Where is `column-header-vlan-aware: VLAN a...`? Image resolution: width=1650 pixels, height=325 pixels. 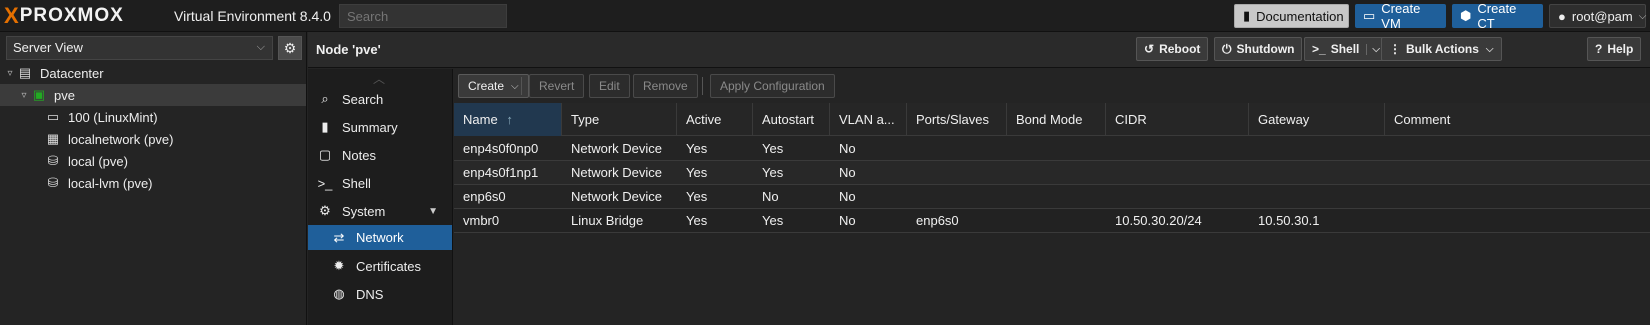 column-header-vlan-aware: VLAN a... is located at coordinates (868, 119).